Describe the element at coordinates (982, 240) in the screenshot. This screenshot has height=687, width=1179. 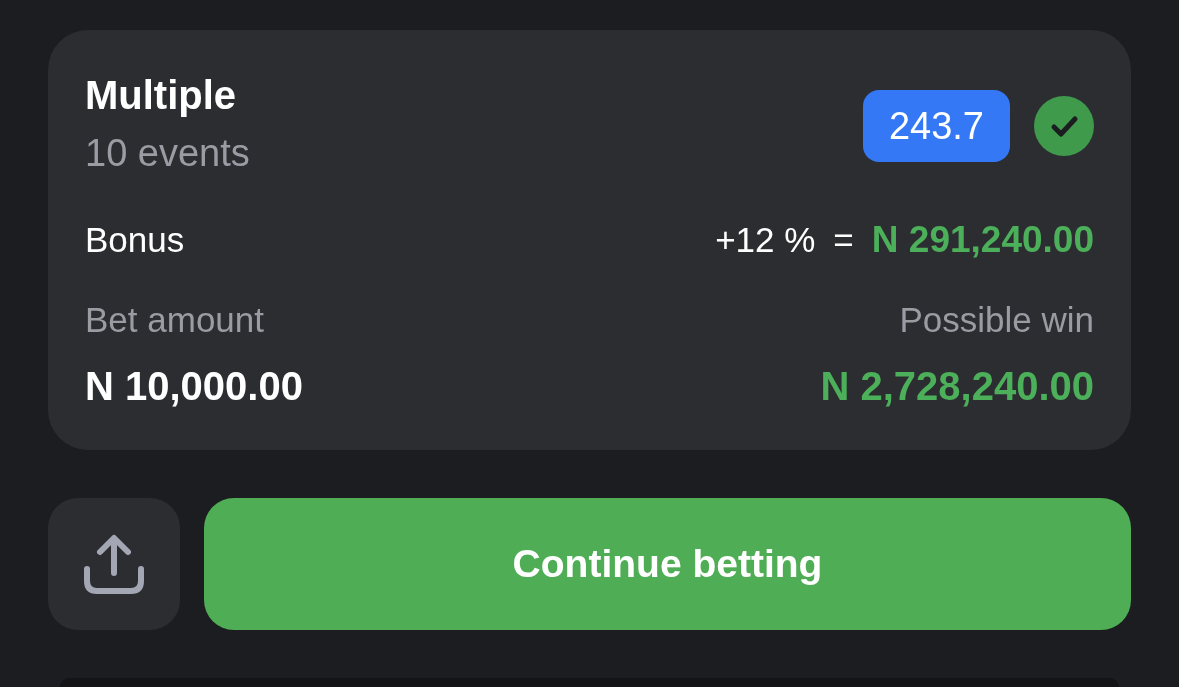
I see `bonus-amount: N 291,240.00` at that location.